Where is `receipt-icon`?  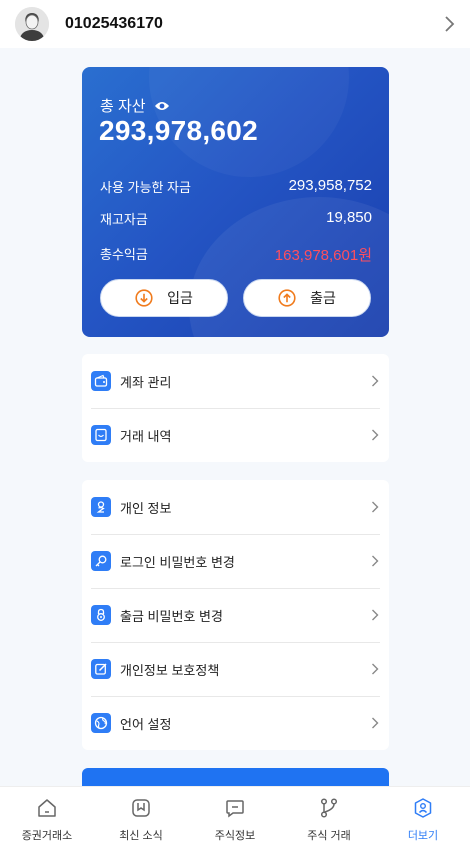
receipt-icon is located at coordinates (101, 435).